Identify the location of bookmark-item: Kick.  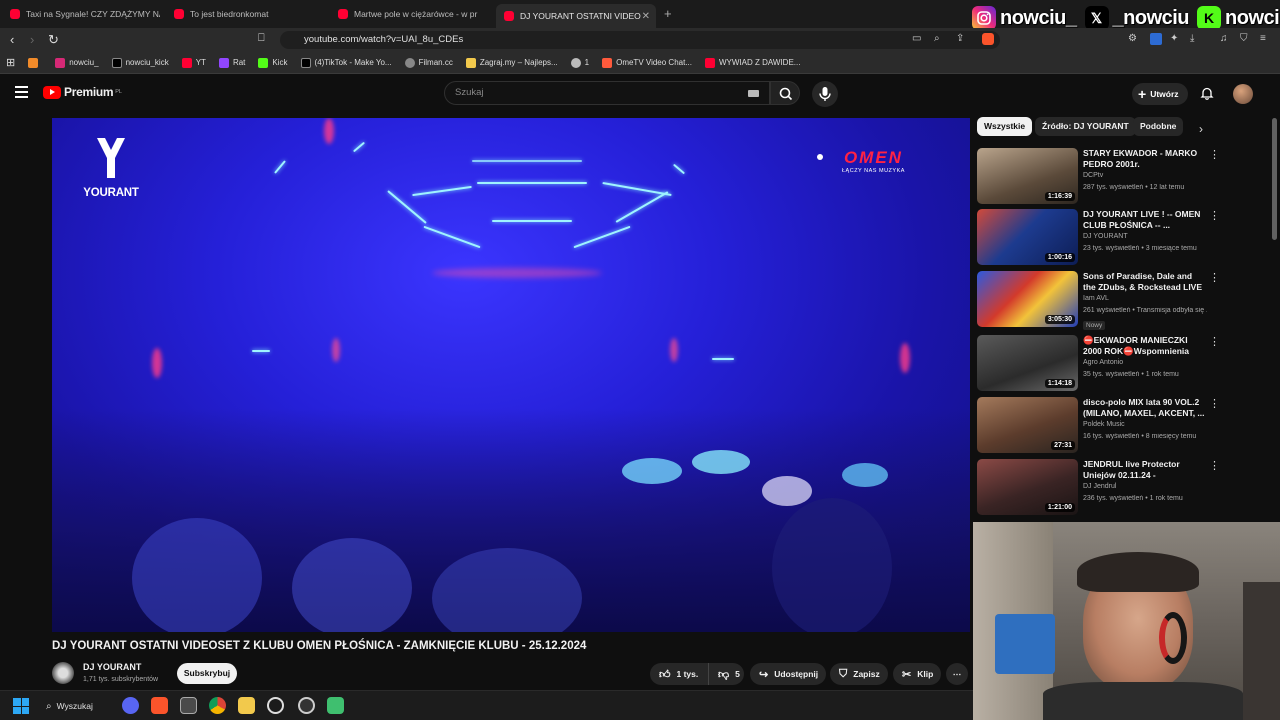
(273, 62).